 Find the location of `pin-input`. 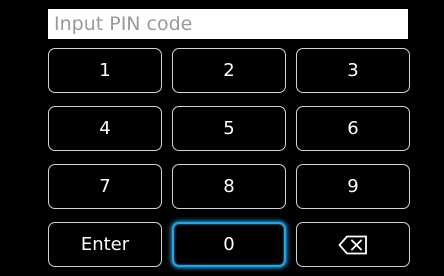

pin-input is located at coordinates (228, 24).